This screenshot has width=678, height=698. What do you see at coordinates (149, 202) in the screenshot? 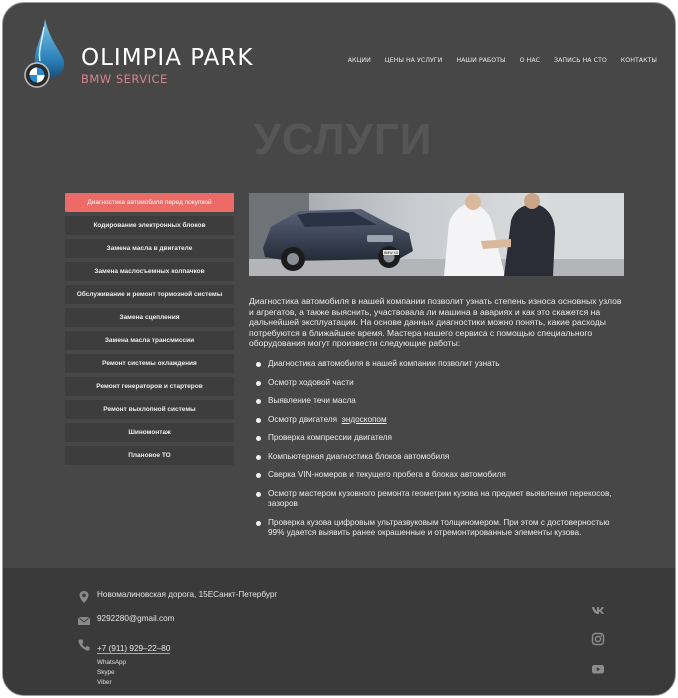
I see `sidebar-item-diagnostics: Диагностика автомобиля перед покупкой` at bounding box center [149, 202].